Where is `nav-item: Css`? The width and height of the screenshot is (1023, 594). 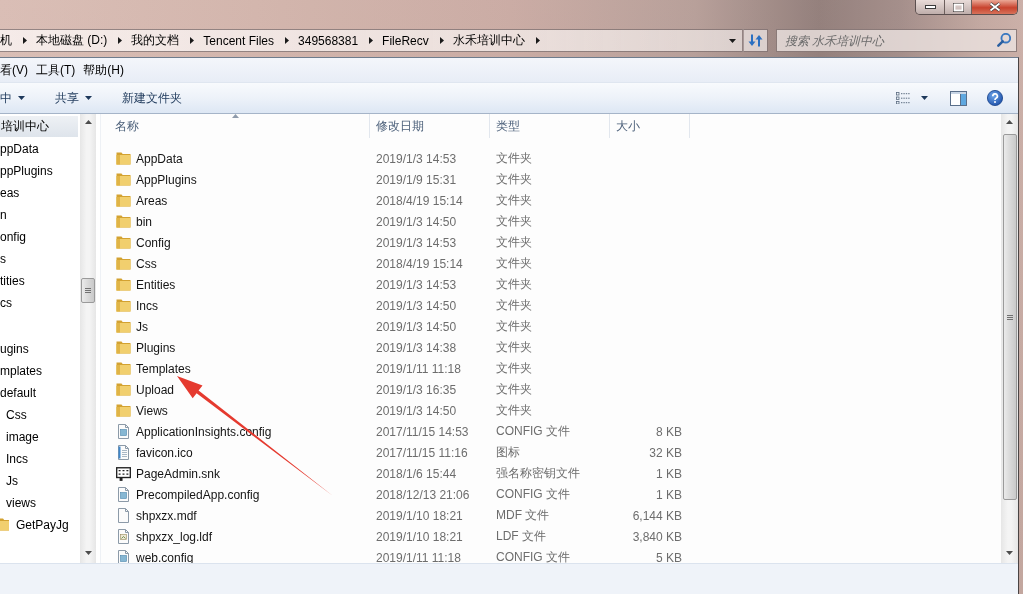 nav-item: Css is located at coordinates (13, 414).